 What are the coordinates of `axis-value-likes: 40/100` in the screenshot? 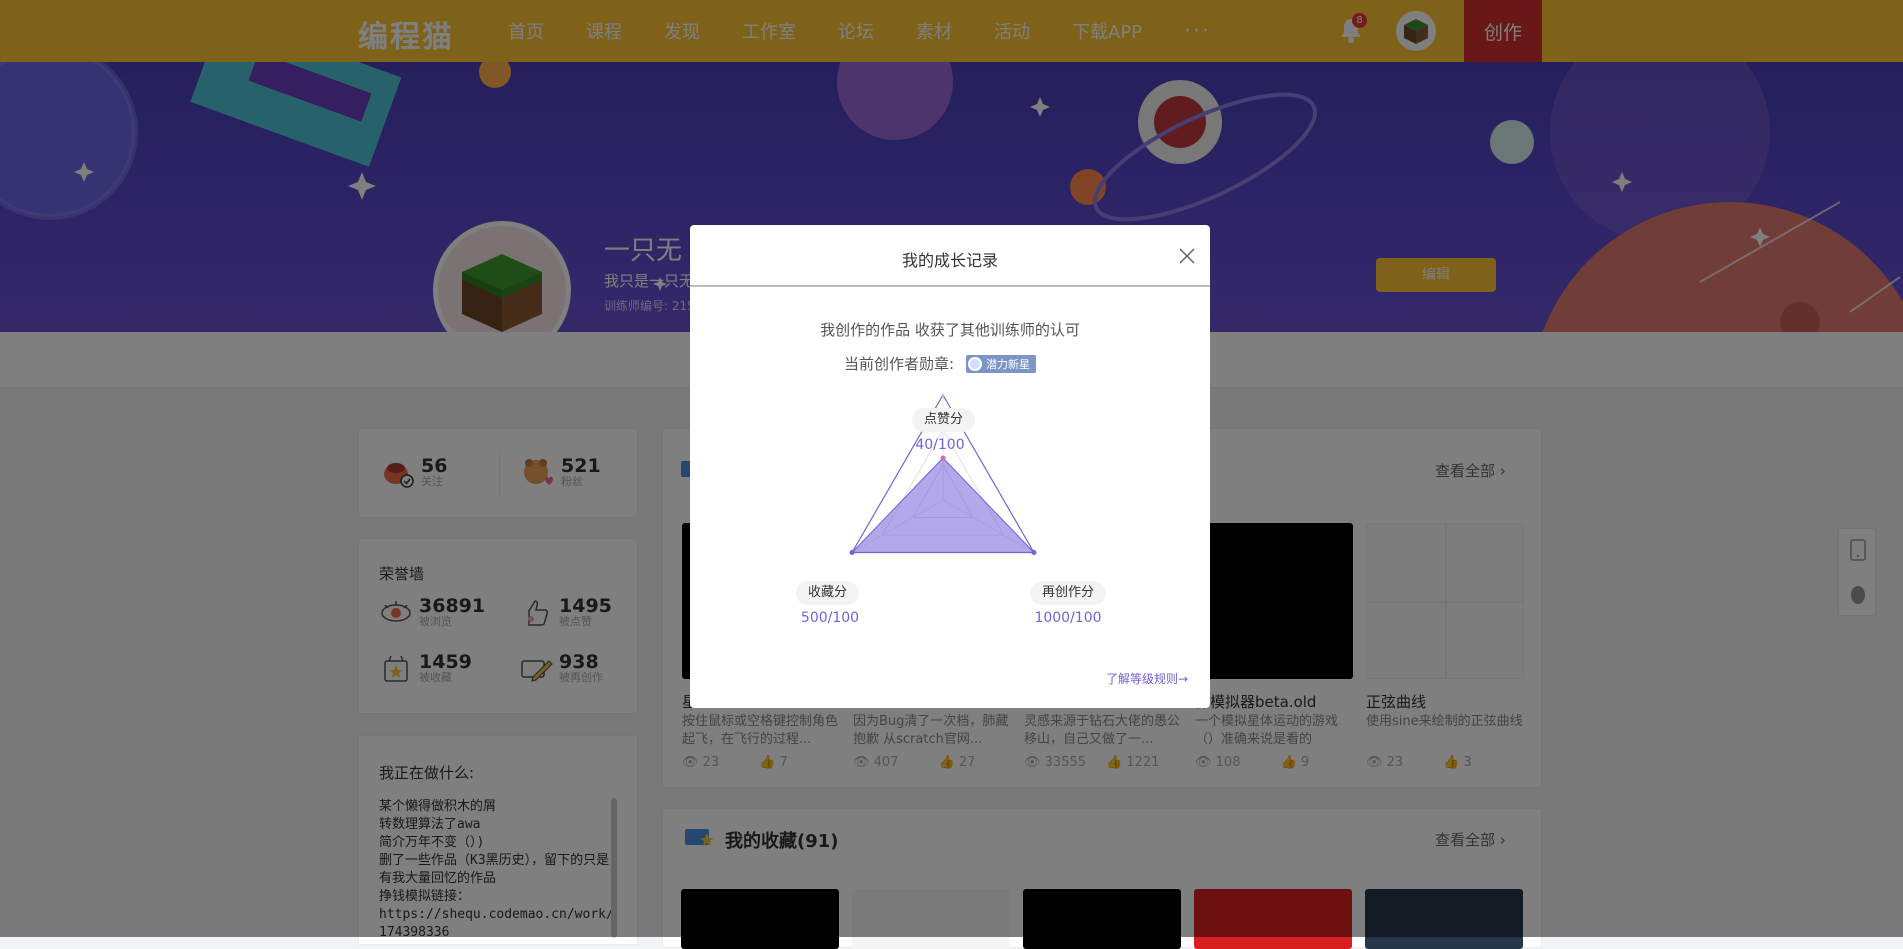 It's located at (940, 445).